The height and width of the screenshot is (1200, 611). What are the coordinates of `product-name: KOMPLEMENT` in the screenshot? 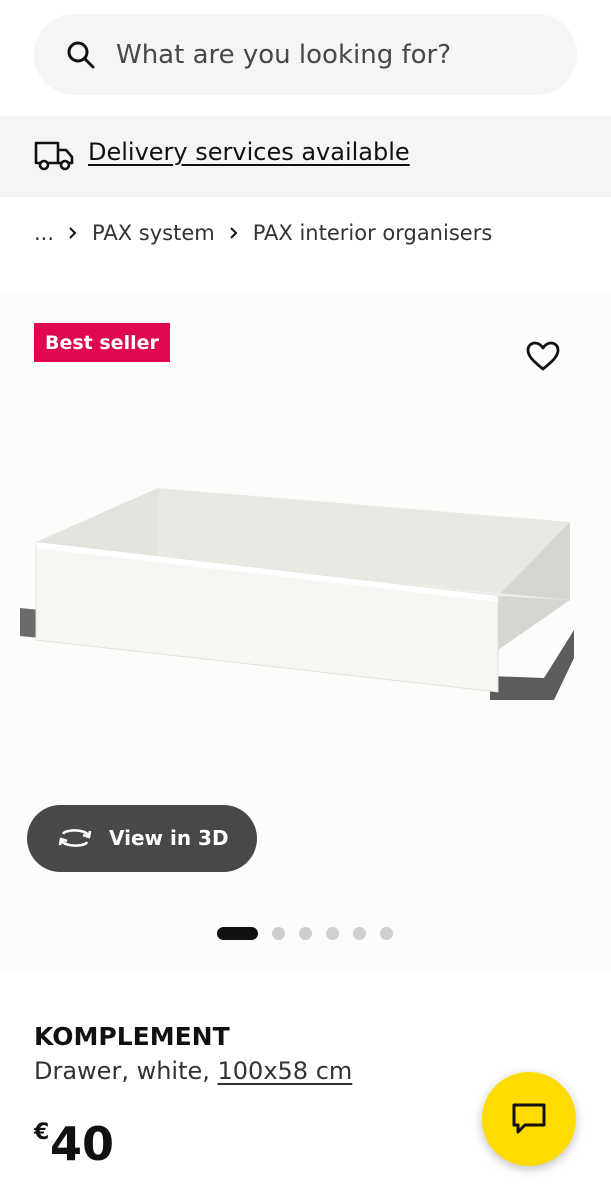 It's located at (132, 1036).